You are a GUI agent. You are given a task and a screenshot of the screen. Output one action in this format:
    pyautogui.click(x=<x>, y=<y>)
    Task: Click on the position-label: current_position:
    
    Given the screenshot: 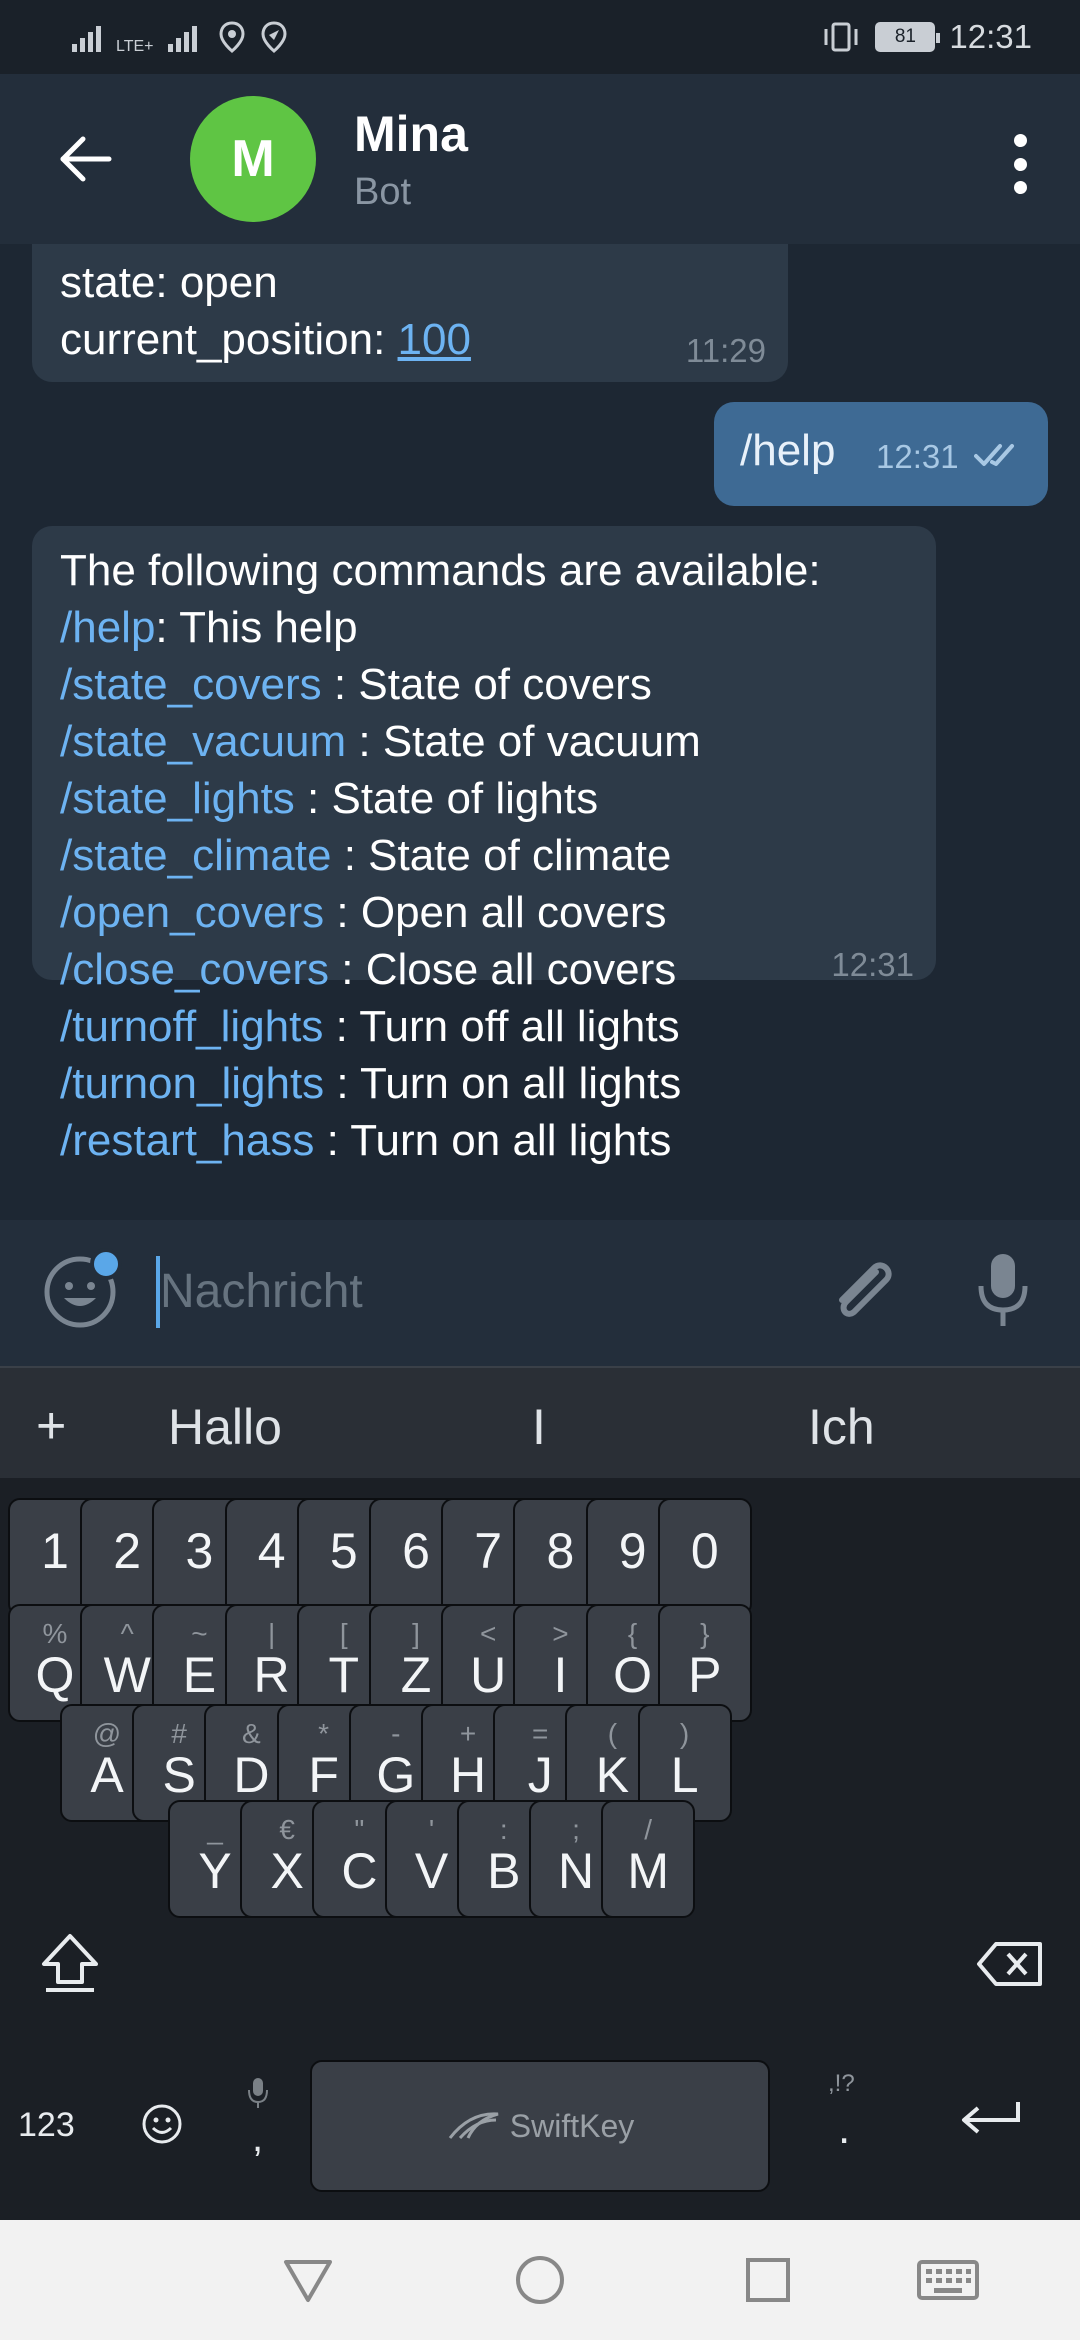 What is the action you would take?
    pyautogui.click(x=229, y=339)
    